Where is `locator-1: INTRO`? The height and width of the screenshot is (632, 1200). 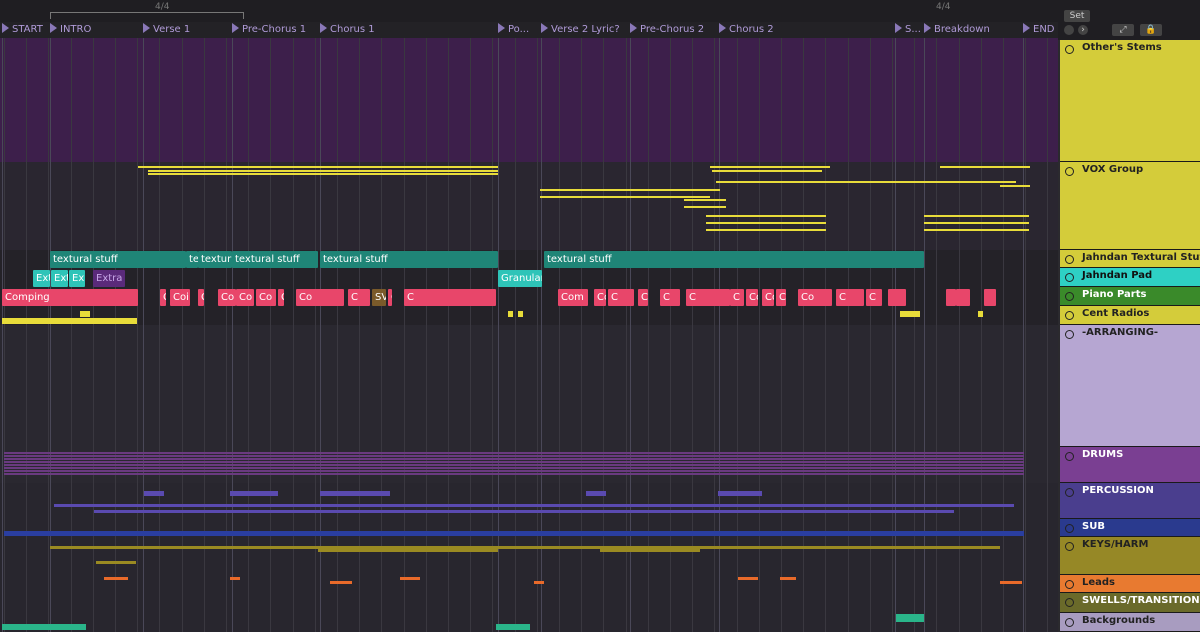 locator-1: INTRO is located at coordinates (70, 30).